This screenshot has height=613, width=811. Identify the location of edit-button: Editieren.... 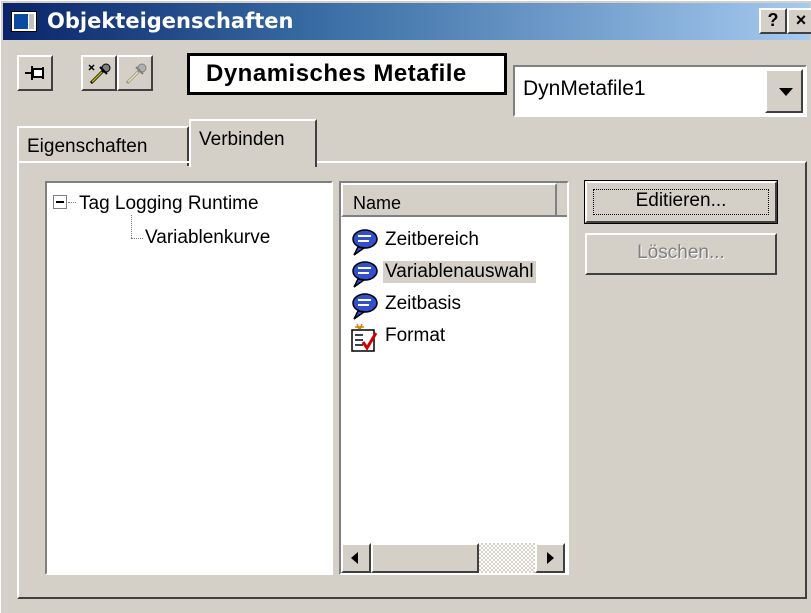
(681, 202).